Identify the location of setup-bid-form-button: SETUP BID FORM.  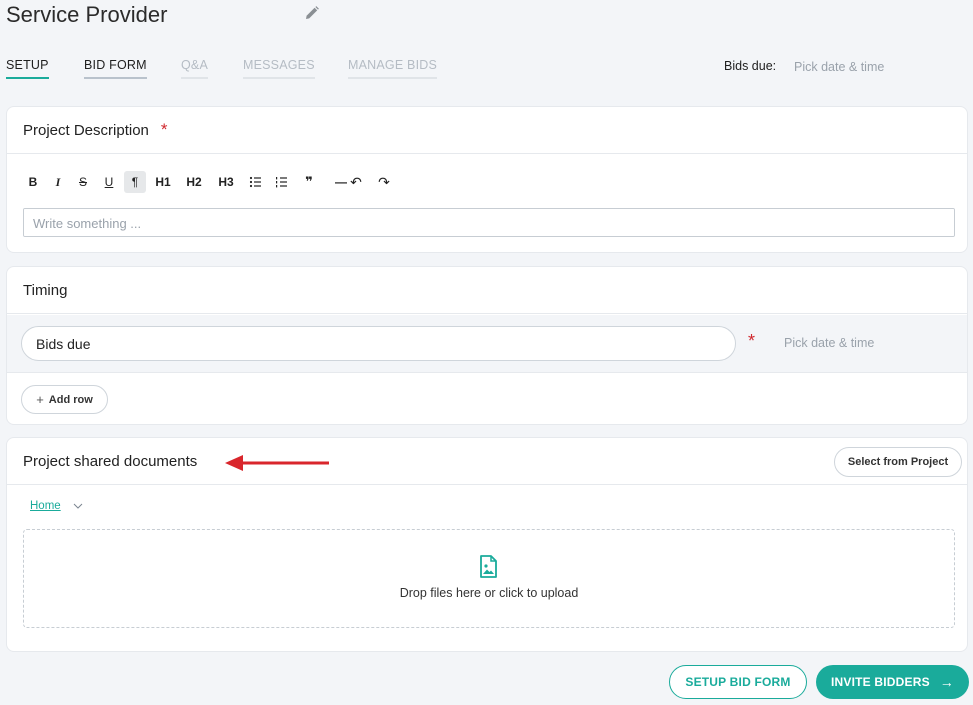
(738, 682).